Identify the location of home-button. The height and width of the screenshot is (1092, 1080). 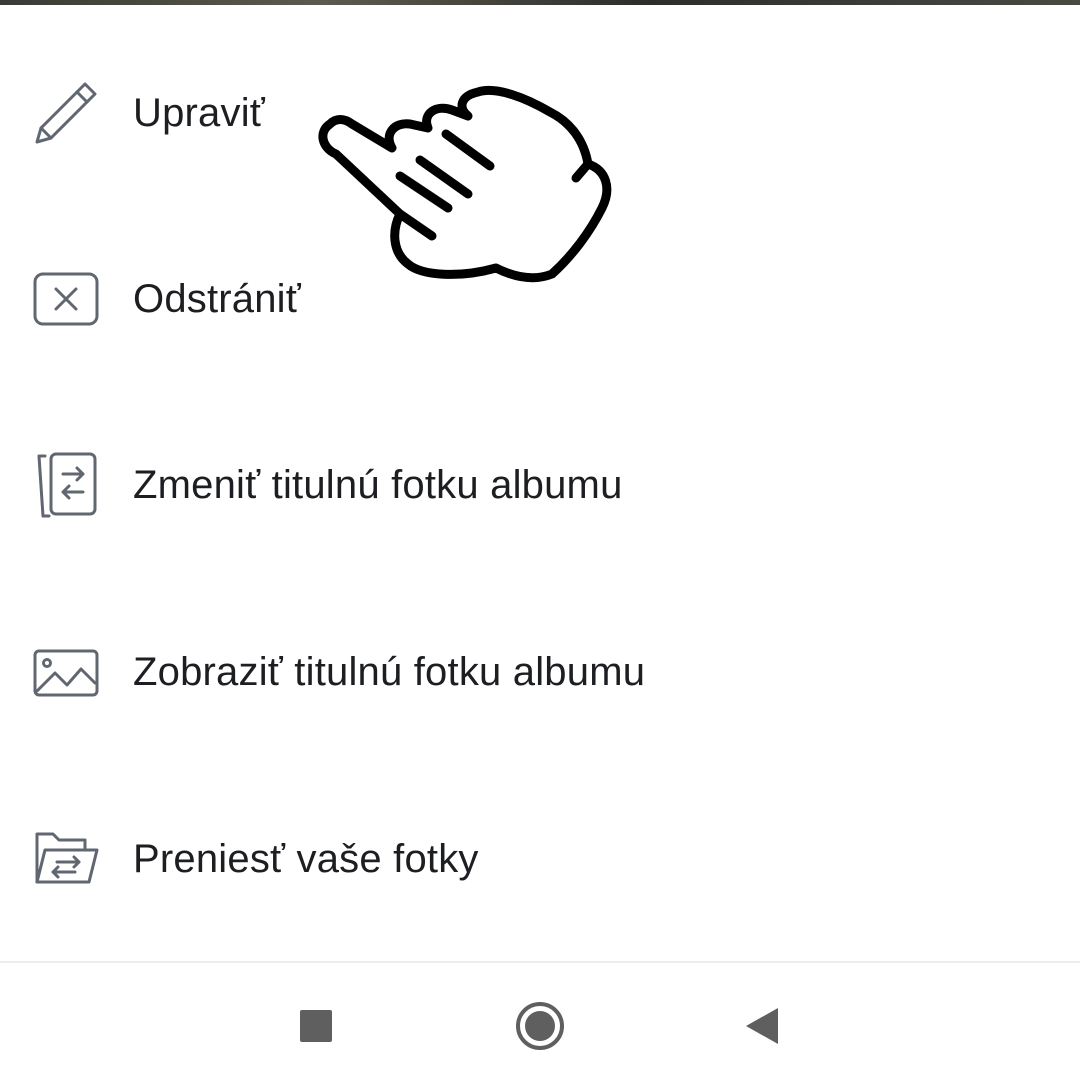
(540, 1028).